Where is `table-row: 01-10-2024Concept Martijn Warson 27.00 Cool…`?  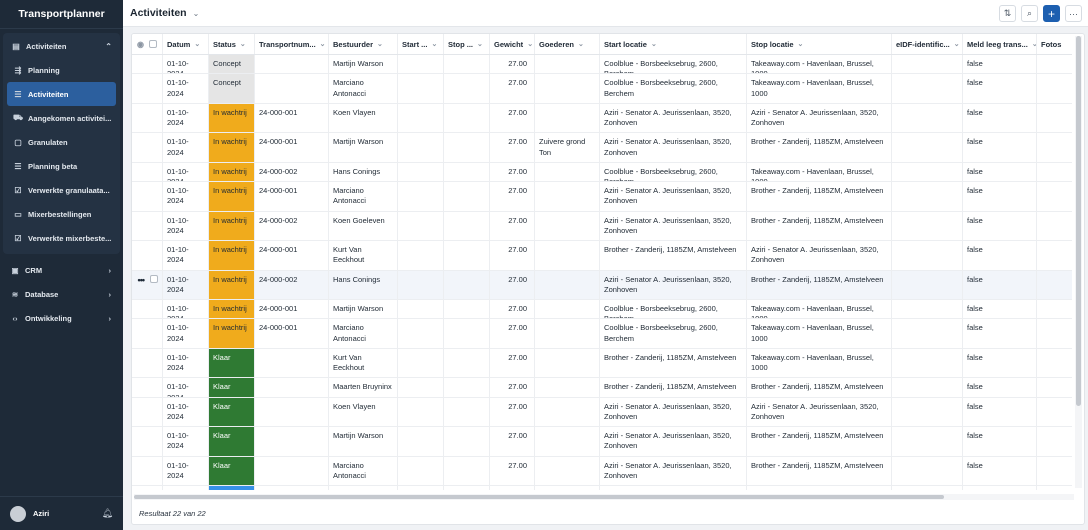 table-row: 01-10-2024Concept Martijn Warson 27.00 Cool… is located at coordinates (602, 65).